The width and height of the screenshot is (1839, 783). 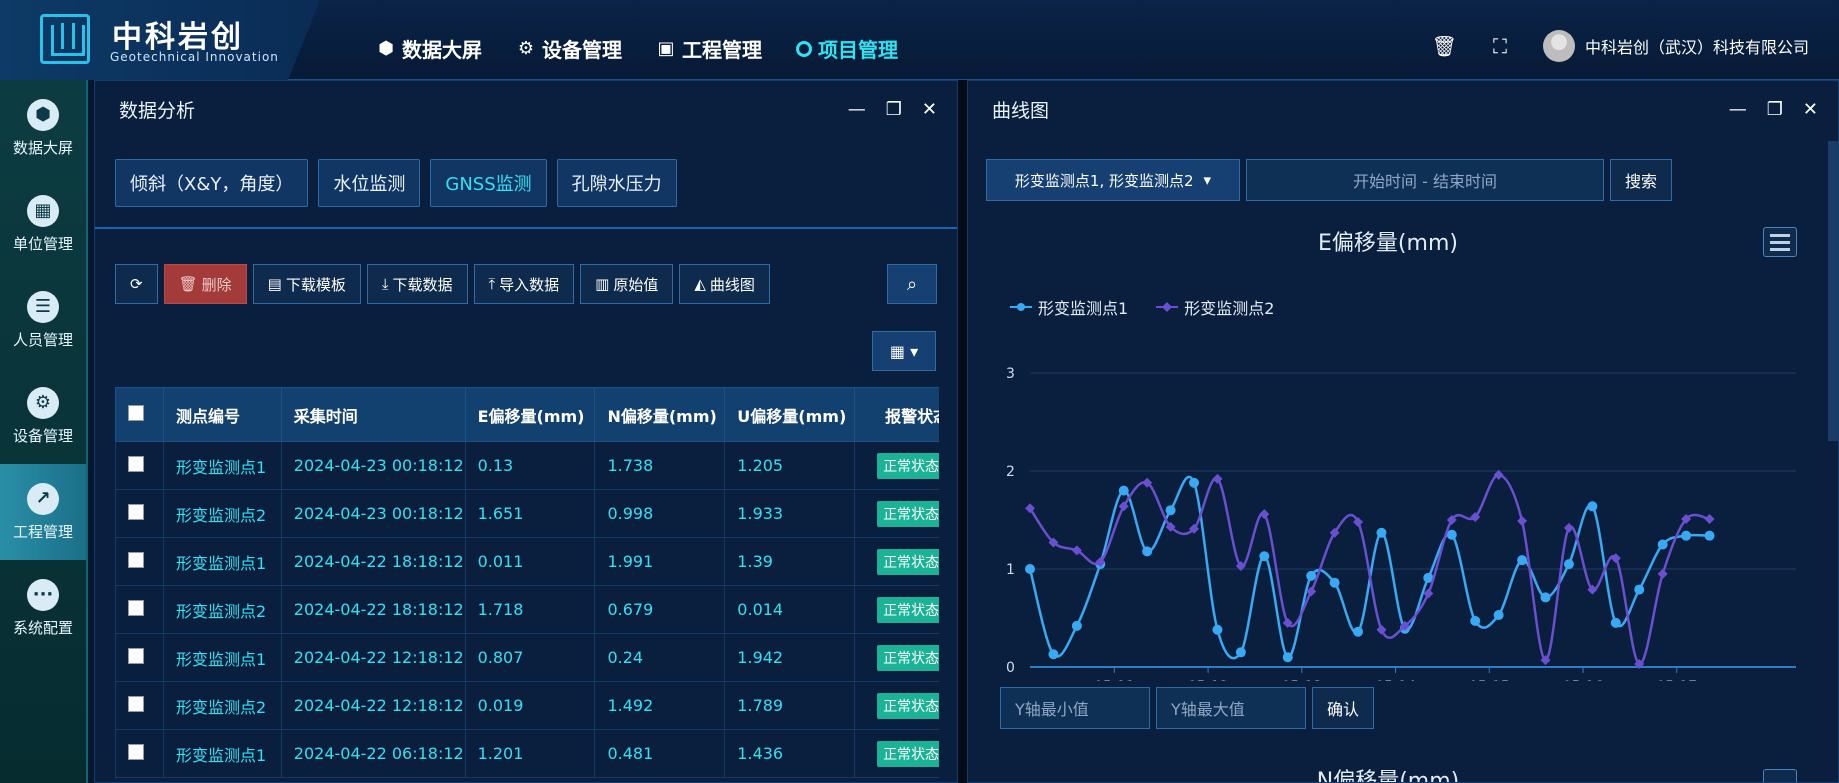 What do you see at coordinates (65, 39) in the screenshot?
I see `logo-icon` at bounding box center [65, 39].